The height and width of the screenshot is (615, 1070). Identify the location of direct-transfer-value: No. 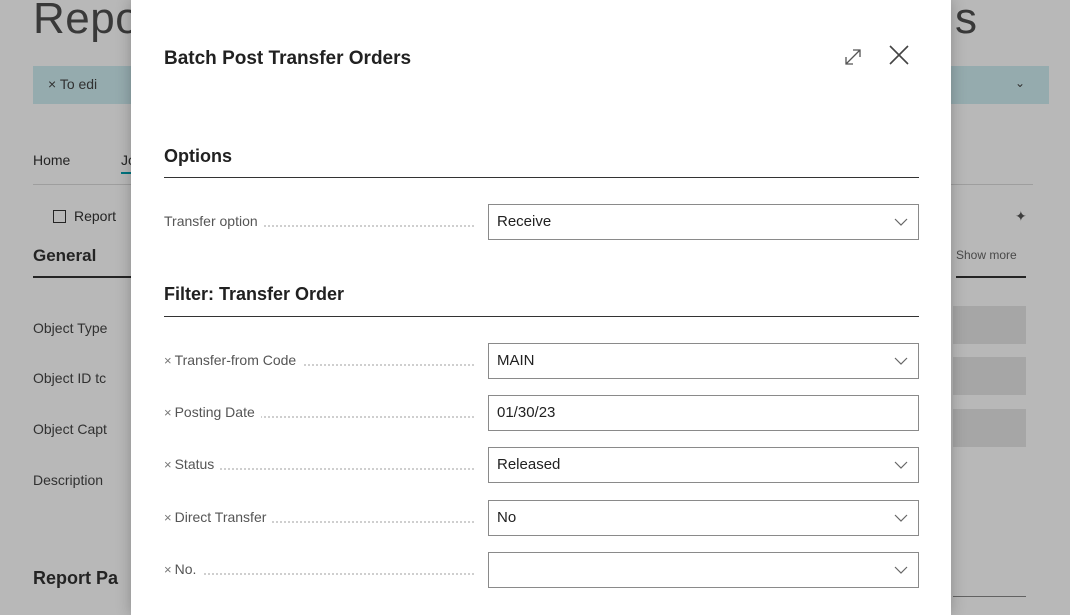
(507, 517).